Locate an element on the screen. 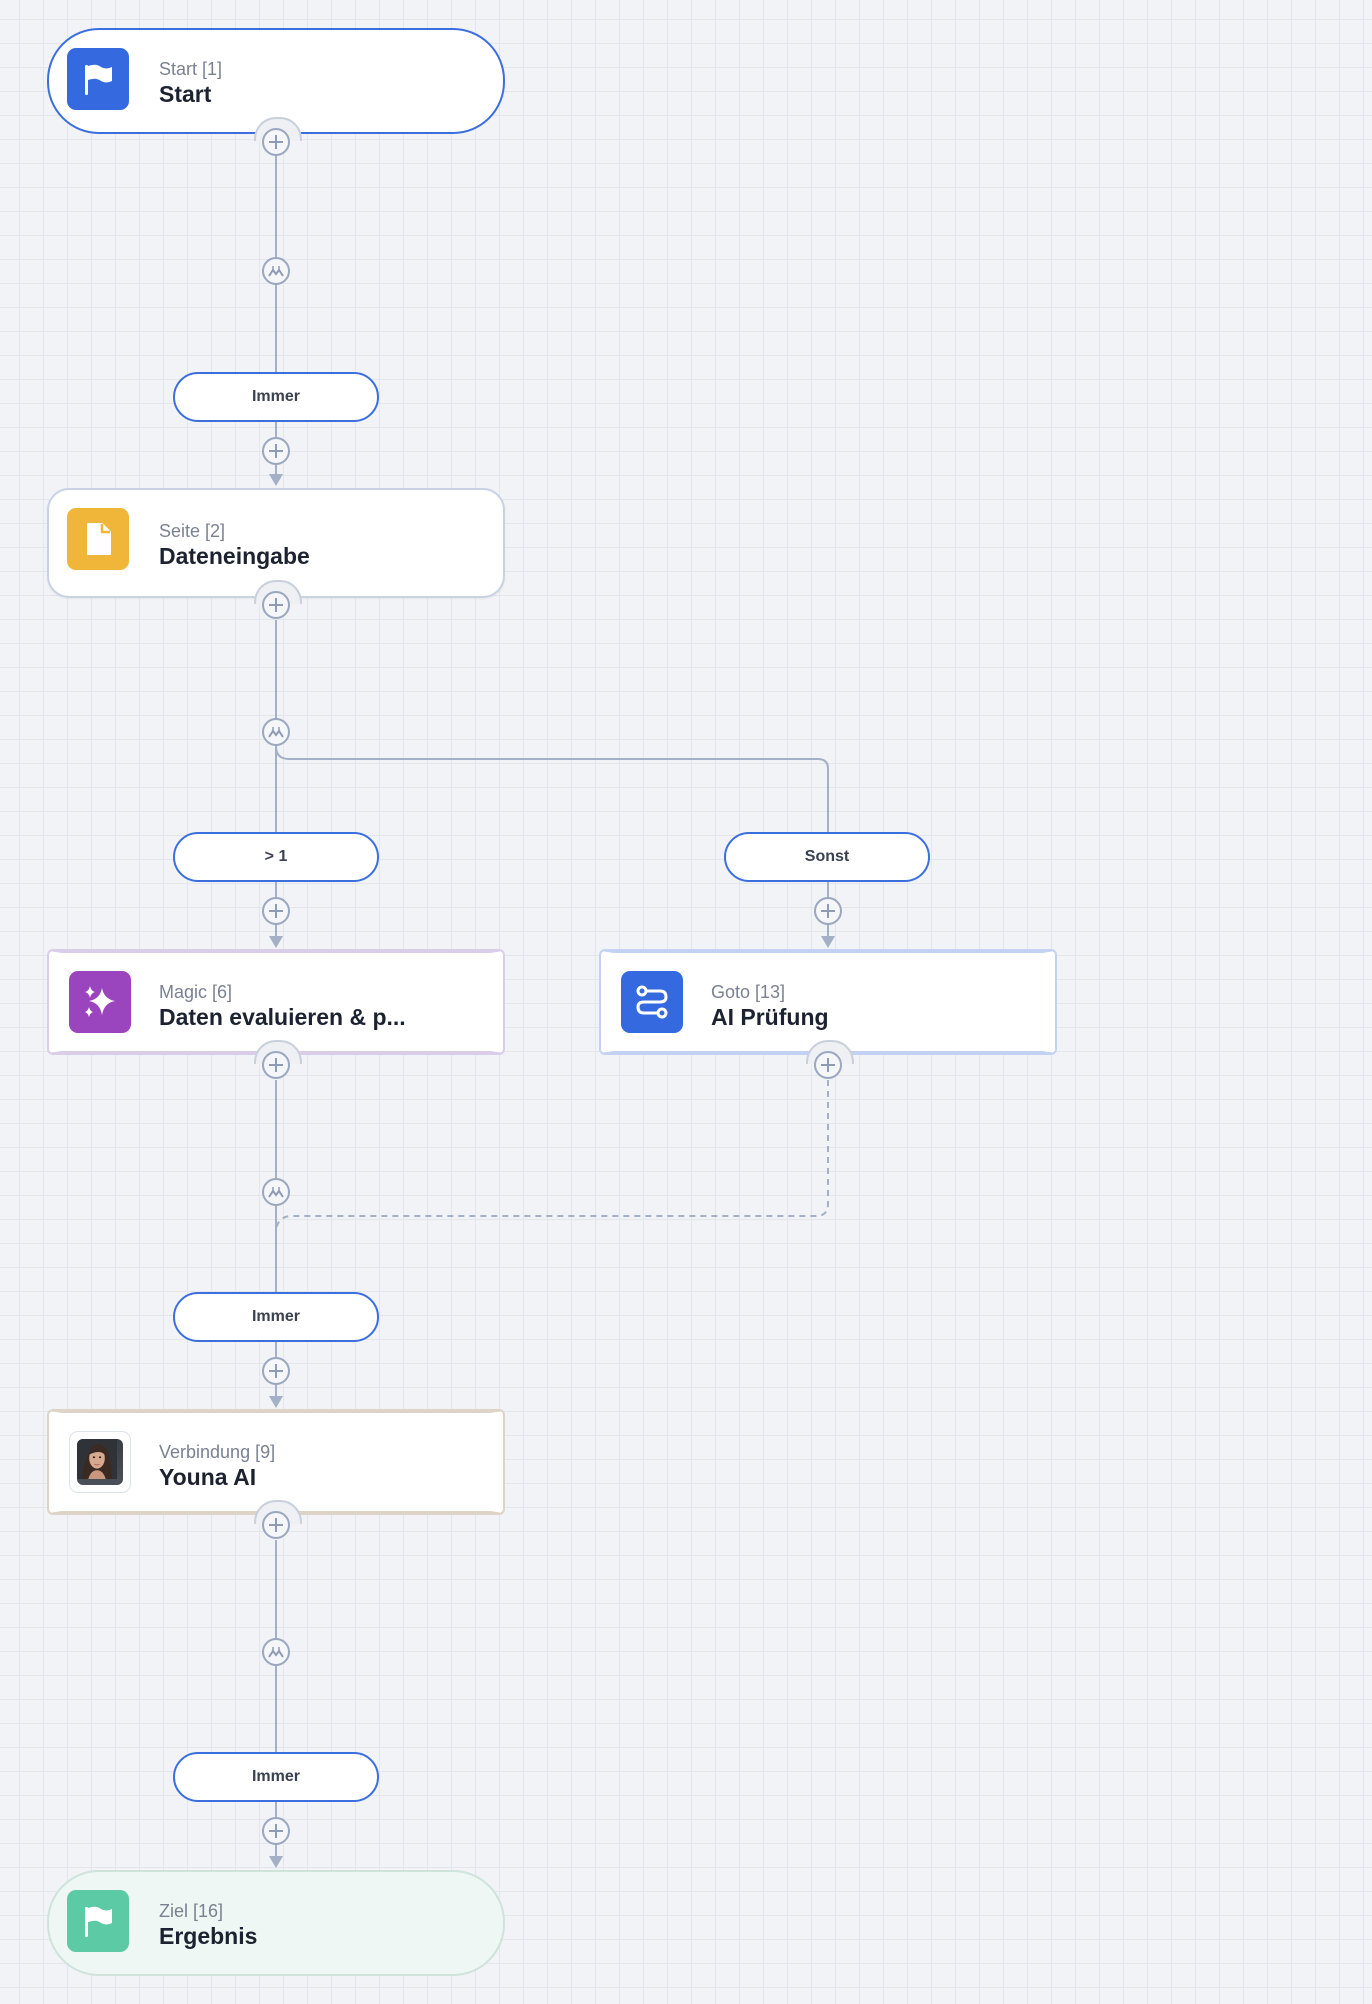 The image size is (1372, 2004). node-title: Youna AI is located at coordinates (208, 1477).